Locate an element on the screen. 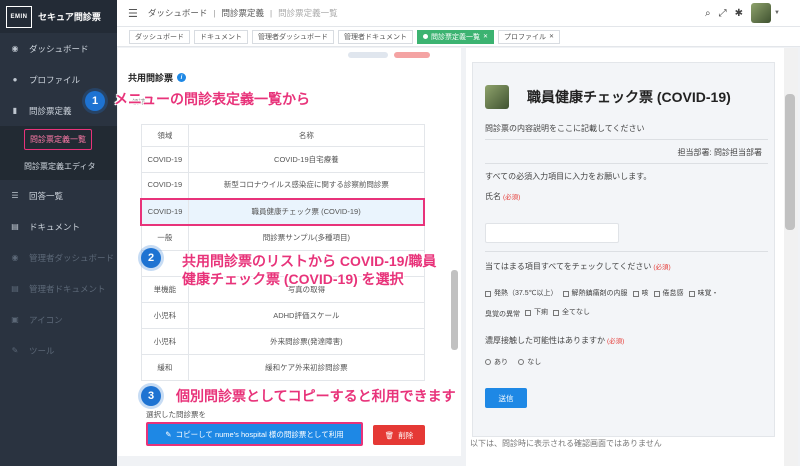 Image resolution: width=800 pixels, height=466 pixels. checkbox-fatigue: 倦怠感 is located at coordinates (668, 294).